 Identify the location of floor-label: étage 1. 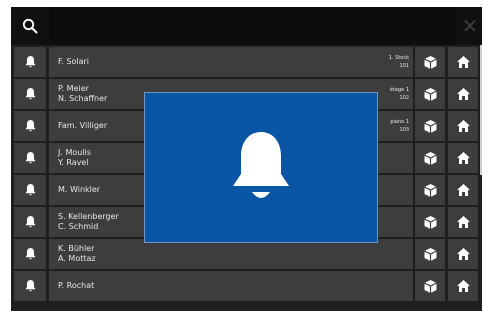
(399, 90).